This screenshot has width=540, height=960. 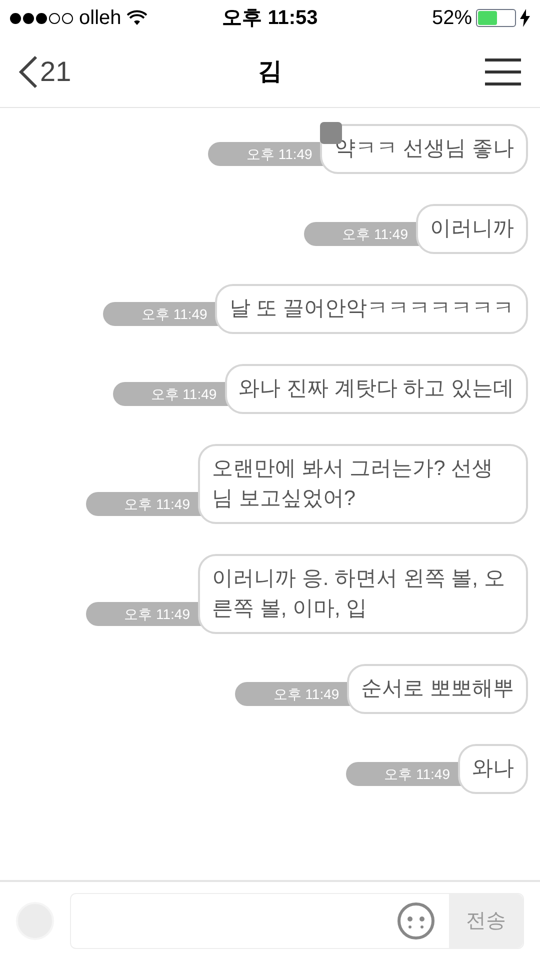 I want to click on back-button: 21, so click(x=68, y=71).